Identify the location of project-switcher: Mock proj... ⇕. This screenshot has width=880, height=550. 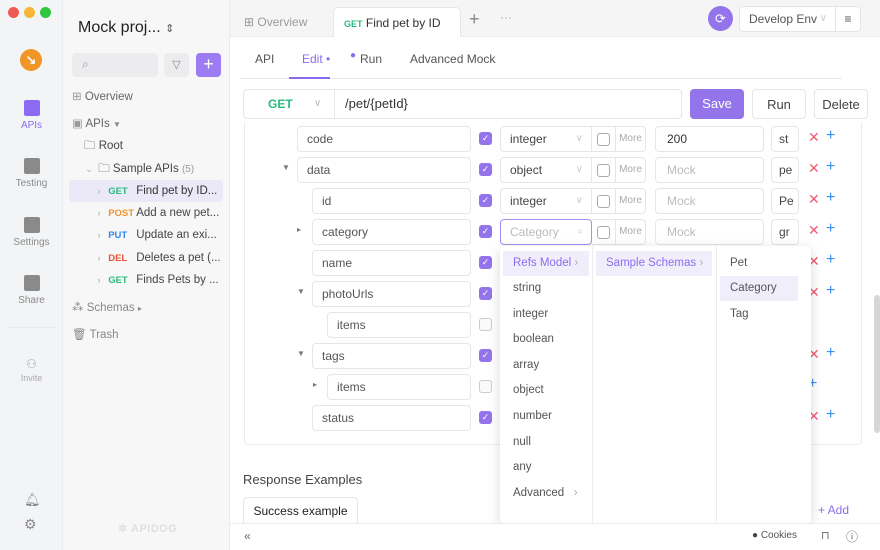
(126, 28).